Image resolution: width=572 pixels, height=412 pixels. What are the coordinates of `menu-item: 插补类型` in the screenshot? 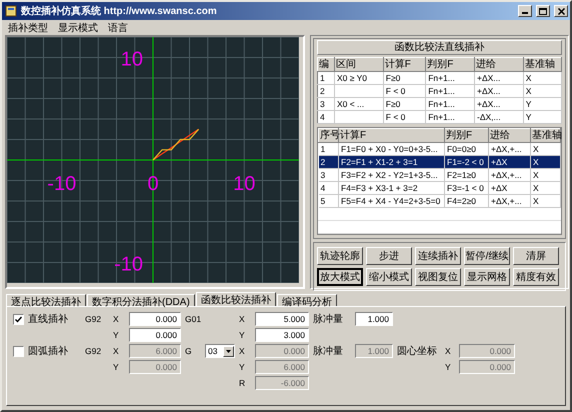 It's located at (28, 27).